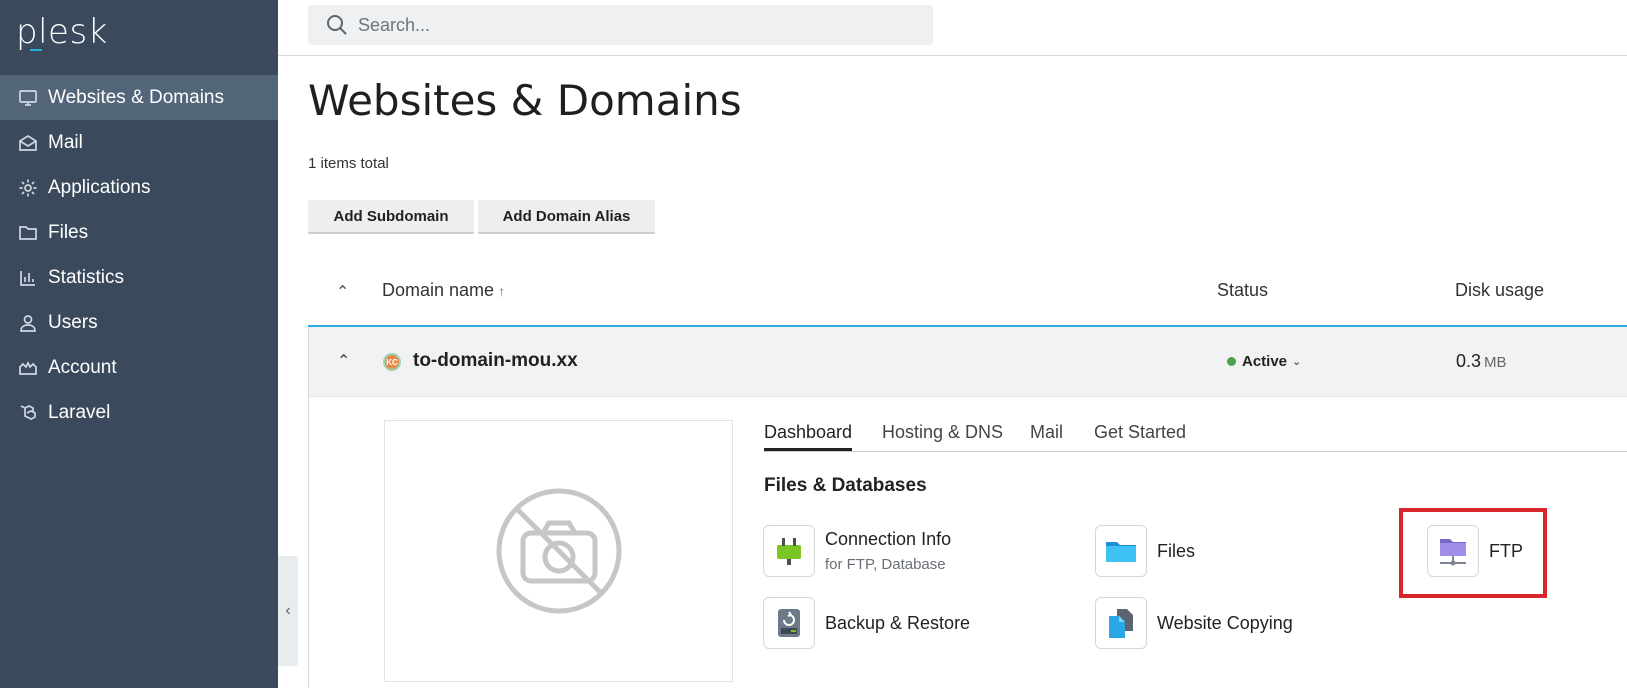  Describe the element at coordinates (1140, 432) in the screenshot. I see `tab-get-started: Get Started` at that location.